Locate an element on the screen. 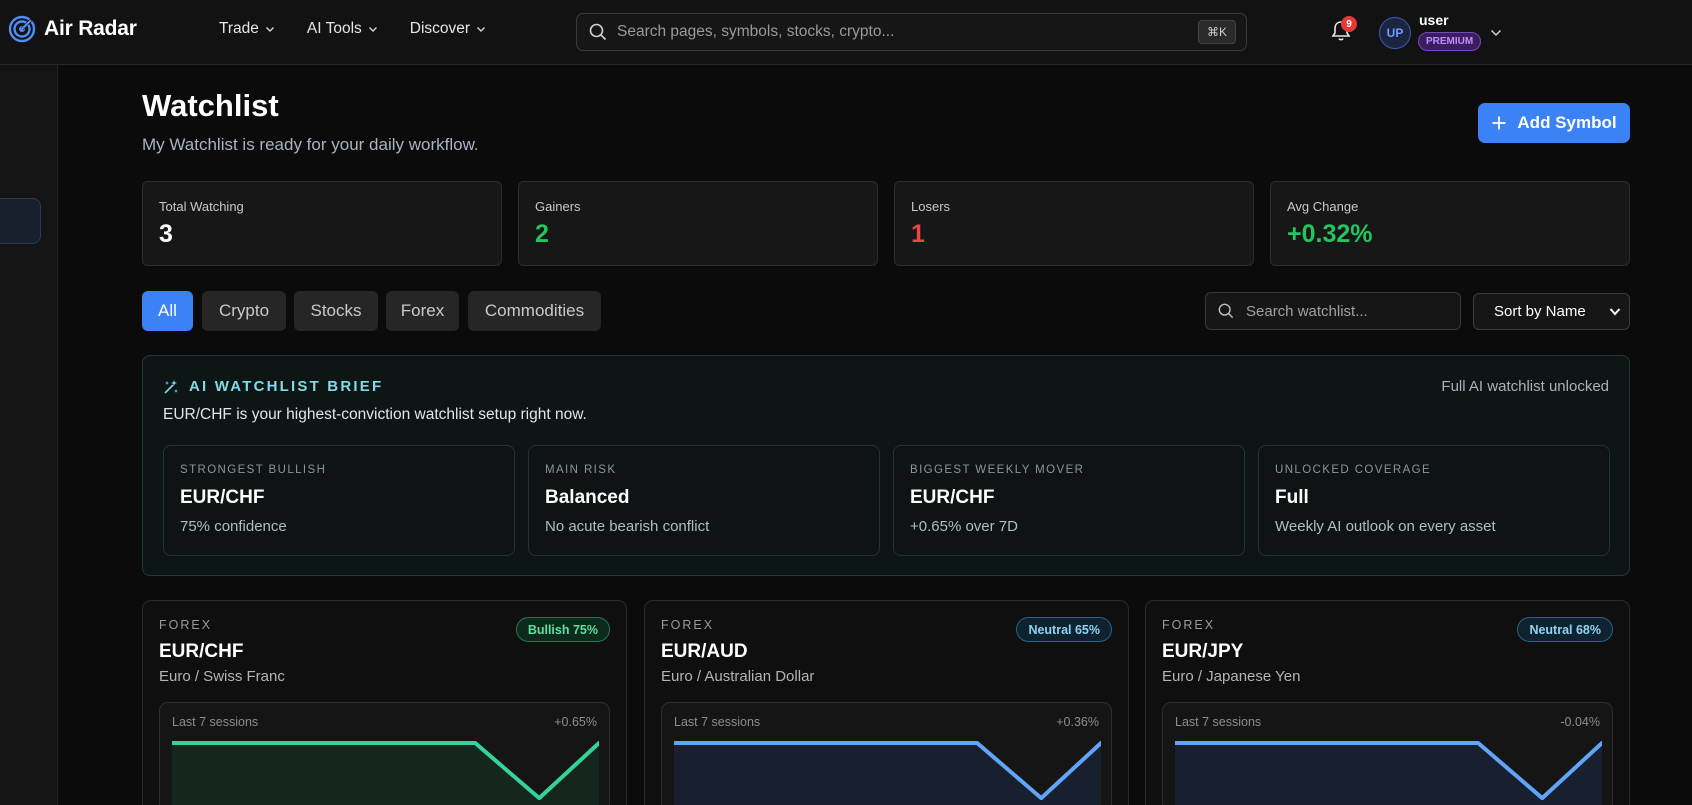 The width and height of the screenshot is (1692, 805). nav-discover: Discover is located at coordinates (448, 29).